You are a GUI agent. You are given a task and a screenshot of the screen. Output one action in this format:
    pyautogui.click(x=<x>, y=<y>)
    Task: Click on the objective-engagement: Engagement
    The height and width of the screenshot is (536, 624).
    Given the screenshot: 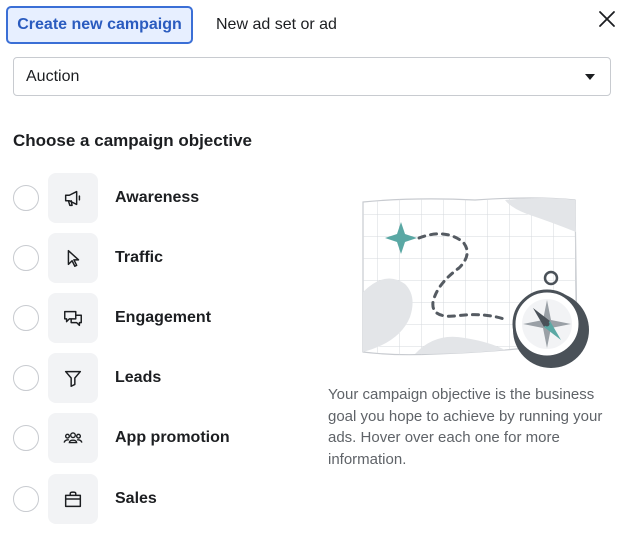 What is the action you would take?
    pyautogui.click(x=158, y=318)
    